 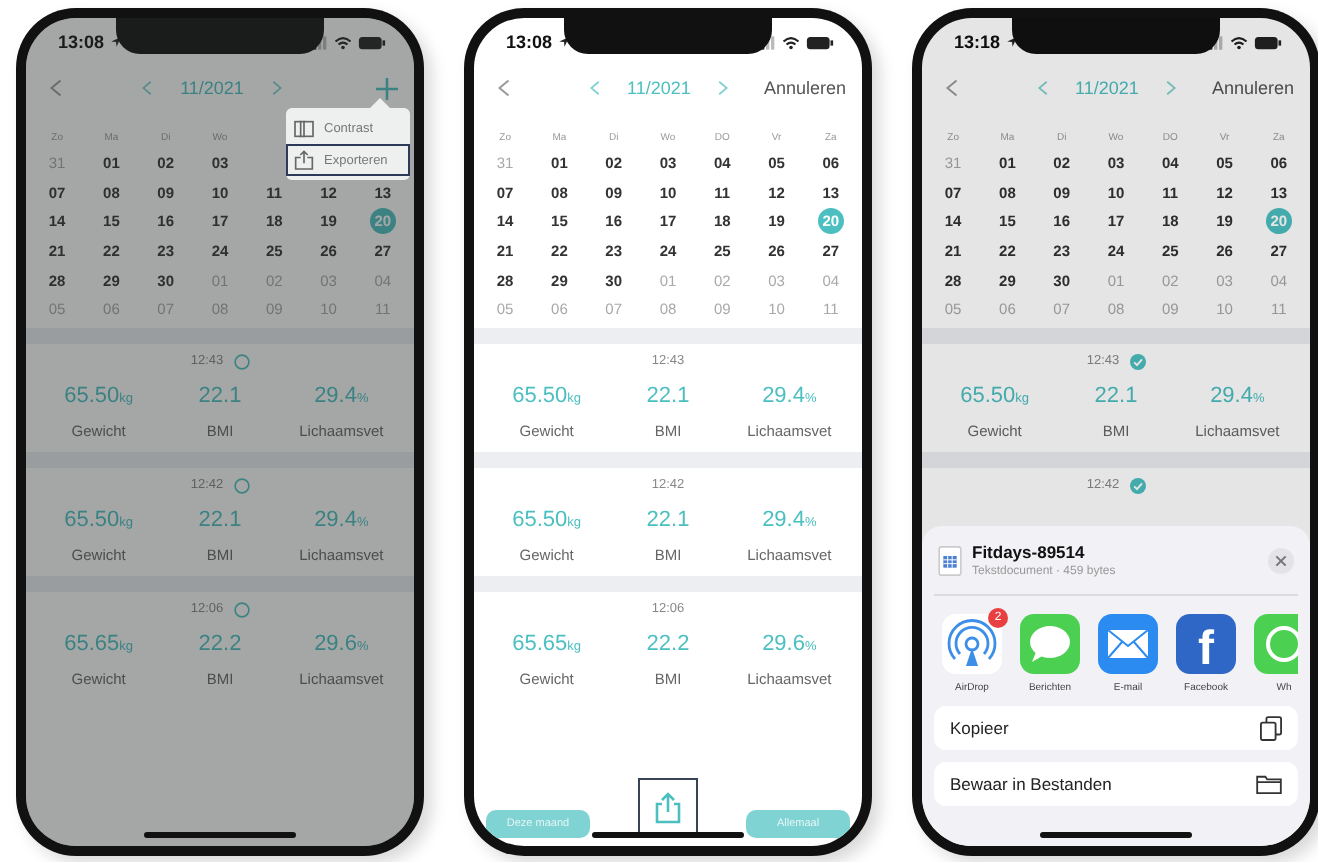 I want to click on share-action-item: Kopieer, so click(x=1116, y=728).